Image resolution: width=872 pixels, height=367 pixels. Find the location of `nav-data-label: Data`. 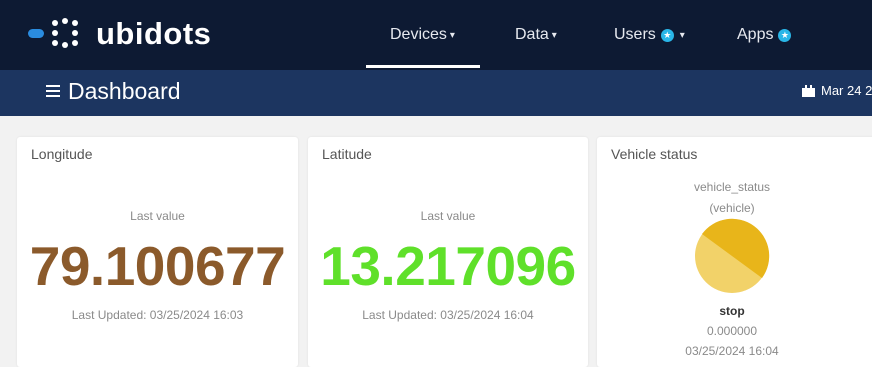

nav-data-label: Data is located at coordinates (532, 34).